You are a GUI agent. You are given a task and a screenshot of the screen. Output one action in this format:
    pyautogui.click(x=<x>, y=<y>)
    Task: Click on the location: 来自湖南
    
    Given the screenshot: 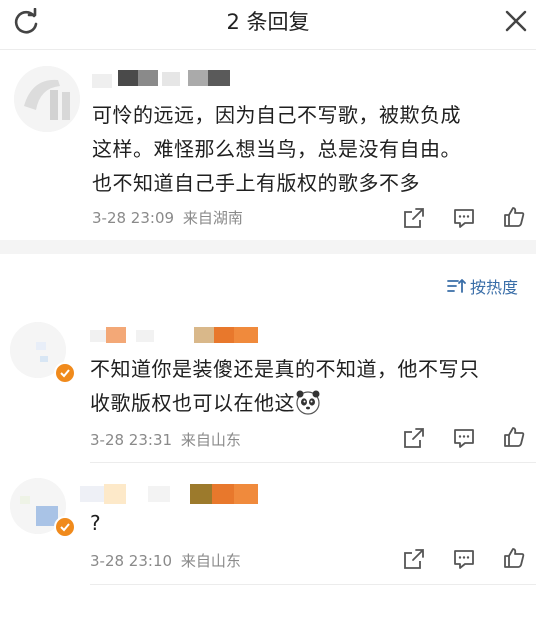 What is the action you would take?
    pyautogui.click(x=212, y=218)
    